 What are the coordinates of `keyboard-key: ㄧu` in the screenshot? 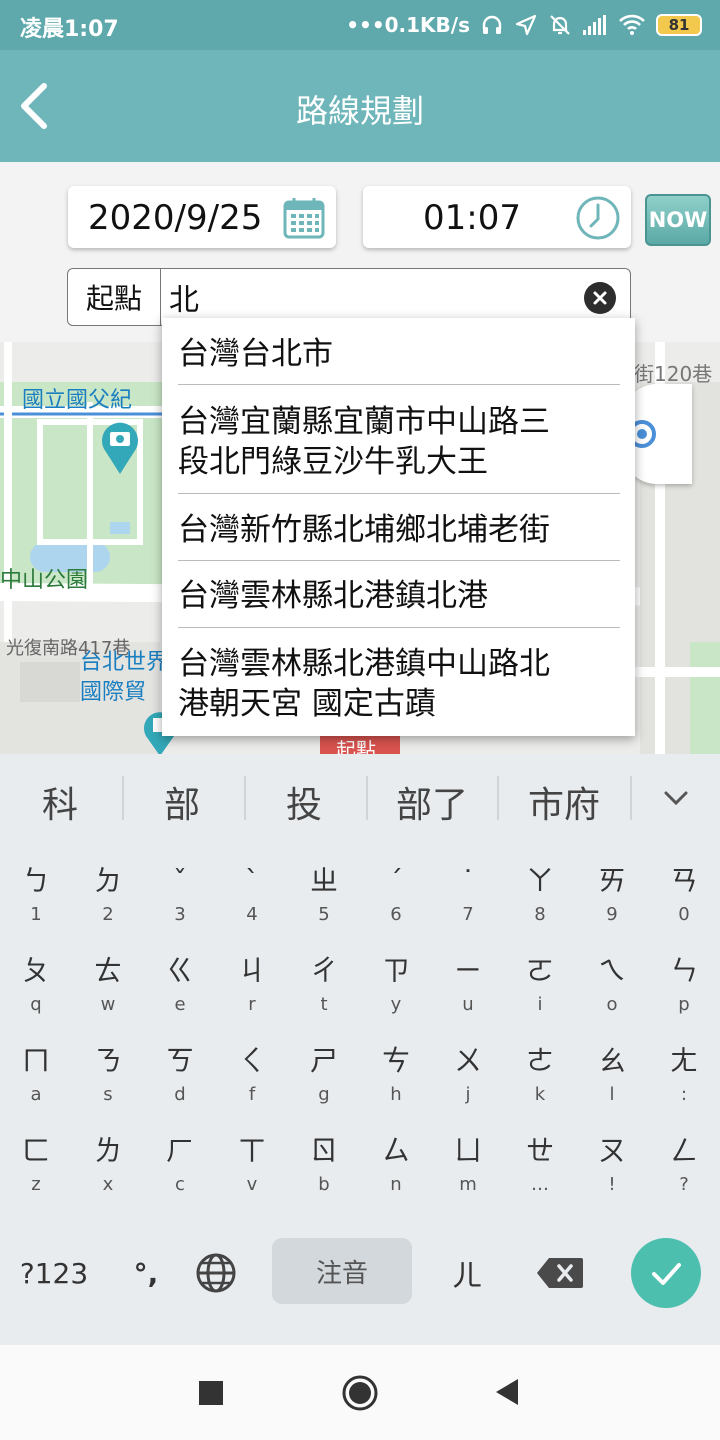 It's located at (468, 984).